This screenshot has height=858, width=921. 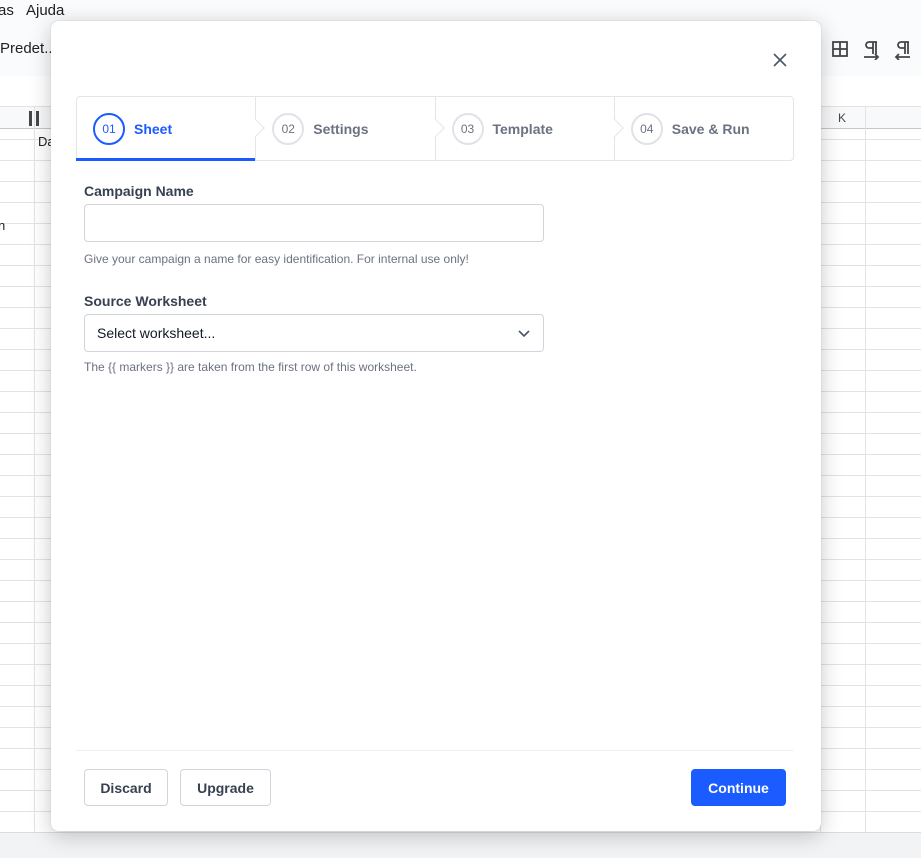 I want to click on step-number: 04, so click(x=646, y=128).